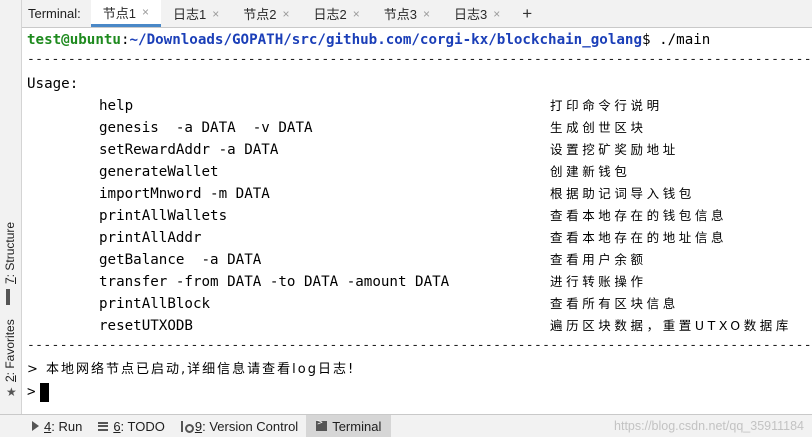 This screenshot has height=437, width=812. I want to click on list-icon, so click(103, 426).